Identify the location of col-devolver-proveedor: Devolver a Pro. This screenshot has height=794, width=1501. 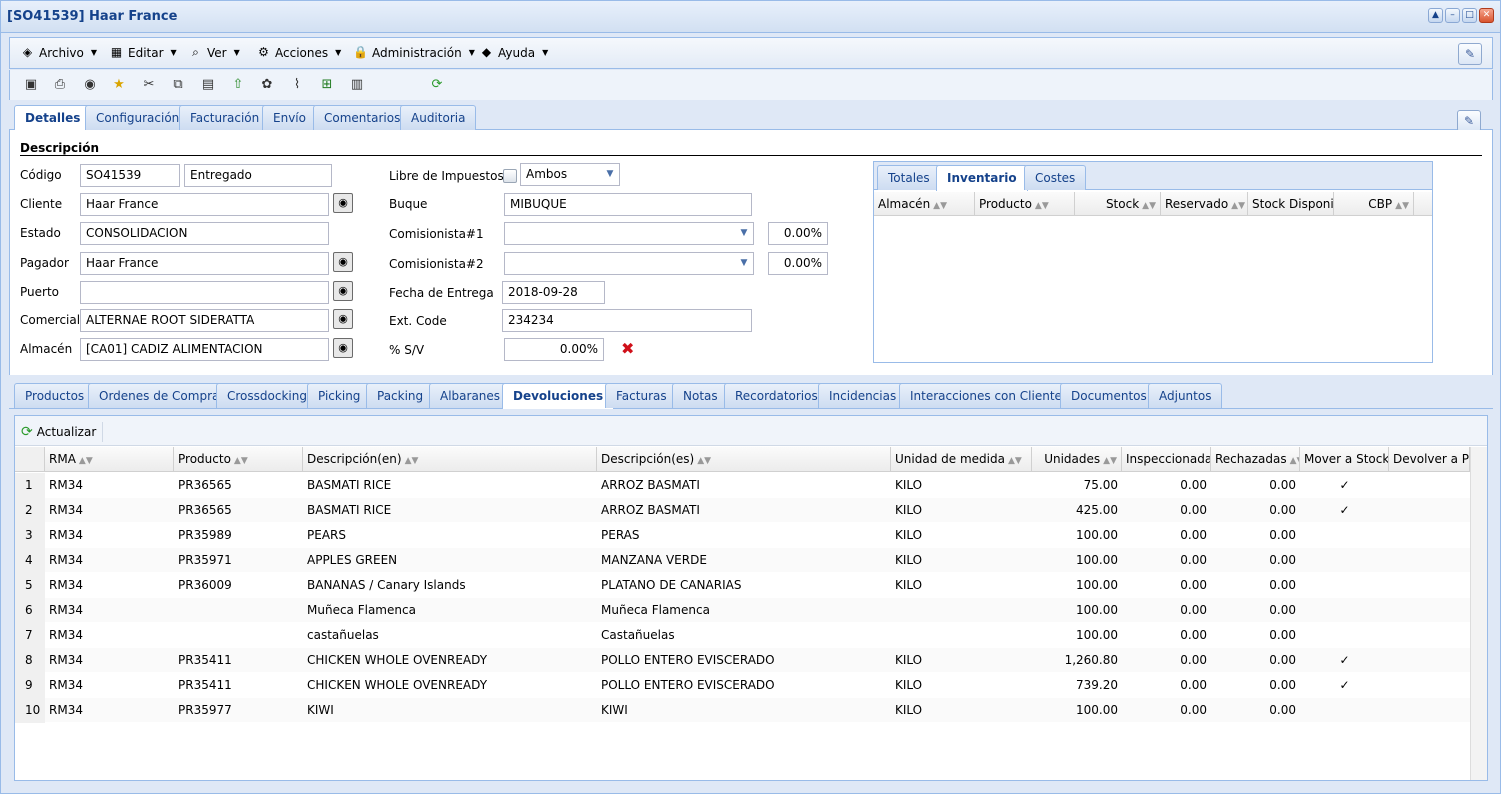
(1429, 459).